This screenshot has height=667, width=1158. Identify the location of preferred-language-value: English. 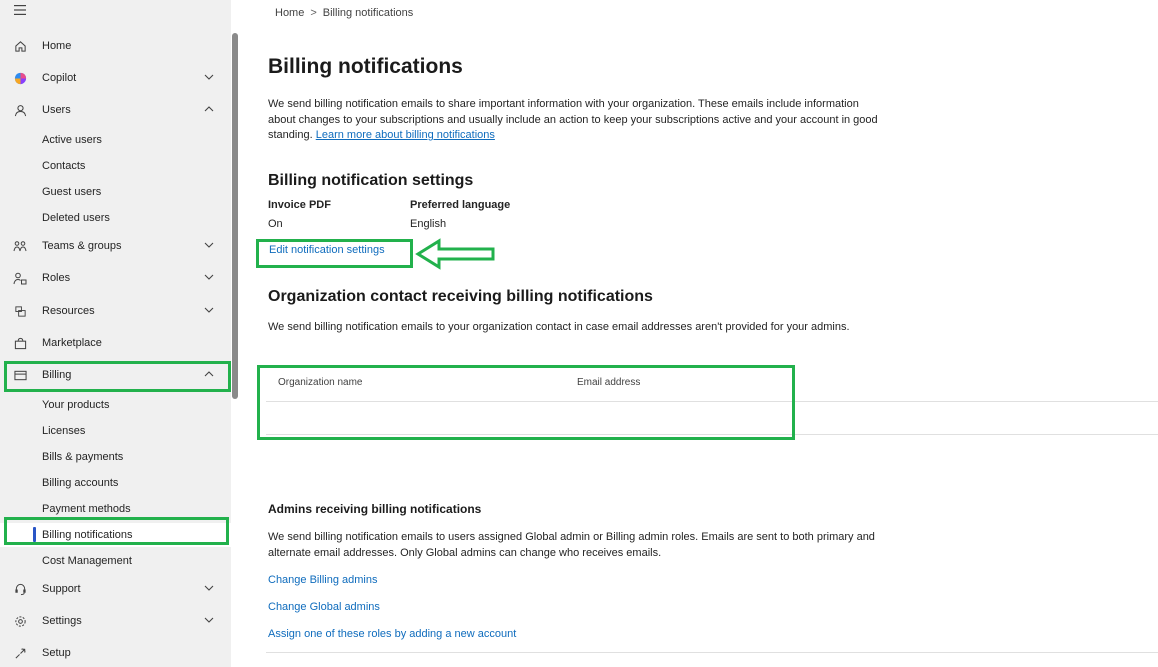
(428, 224).